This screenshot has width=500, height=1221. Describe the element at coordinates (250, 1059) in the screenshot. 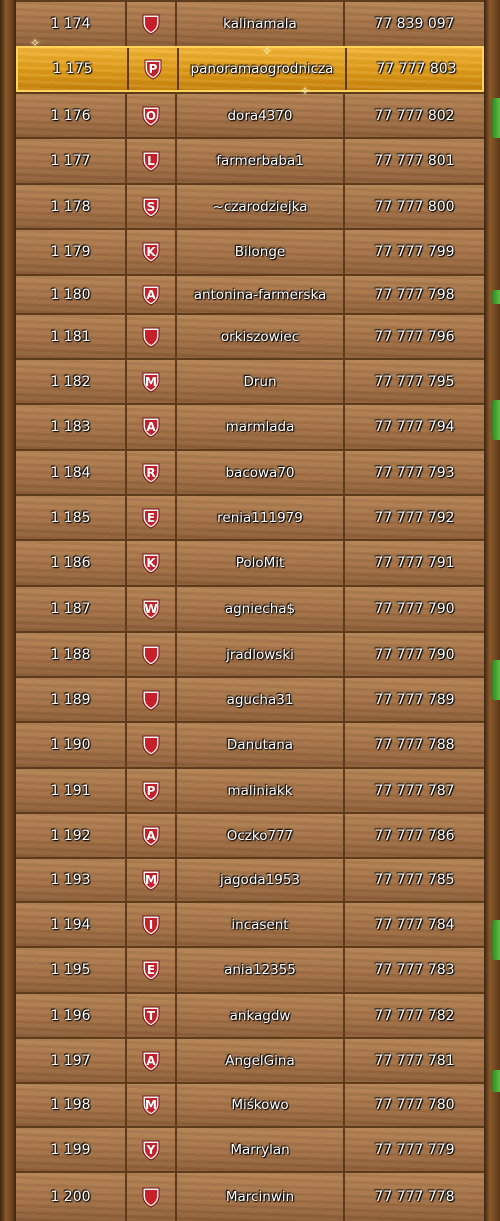

I see `table-row: 1 197 A AngelGina 77 777 781` at that location.